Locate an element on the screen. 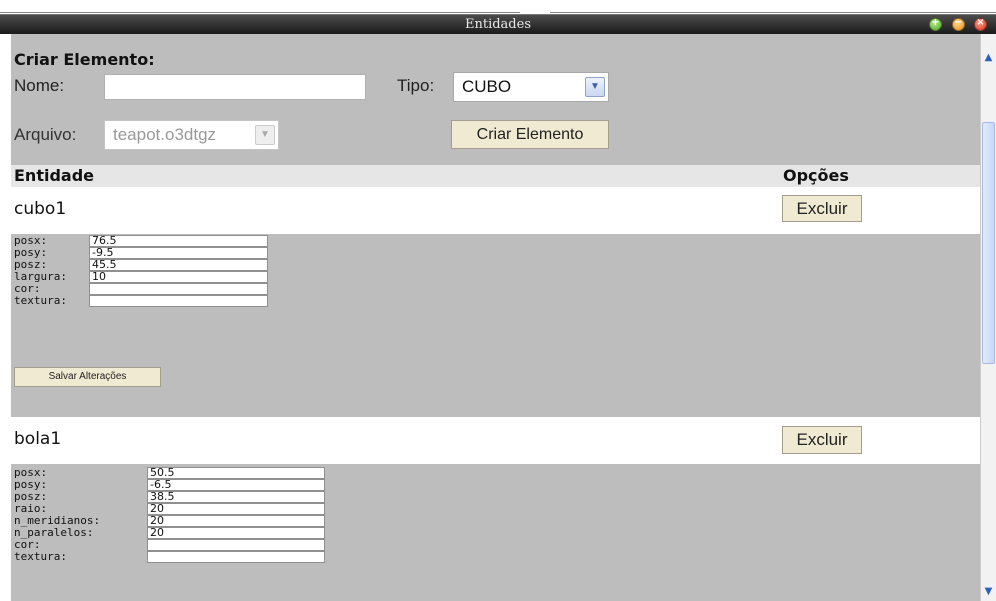 This screenshot has height=601, width=996. scrollbar-thumb is located at coordinates (988, 243).